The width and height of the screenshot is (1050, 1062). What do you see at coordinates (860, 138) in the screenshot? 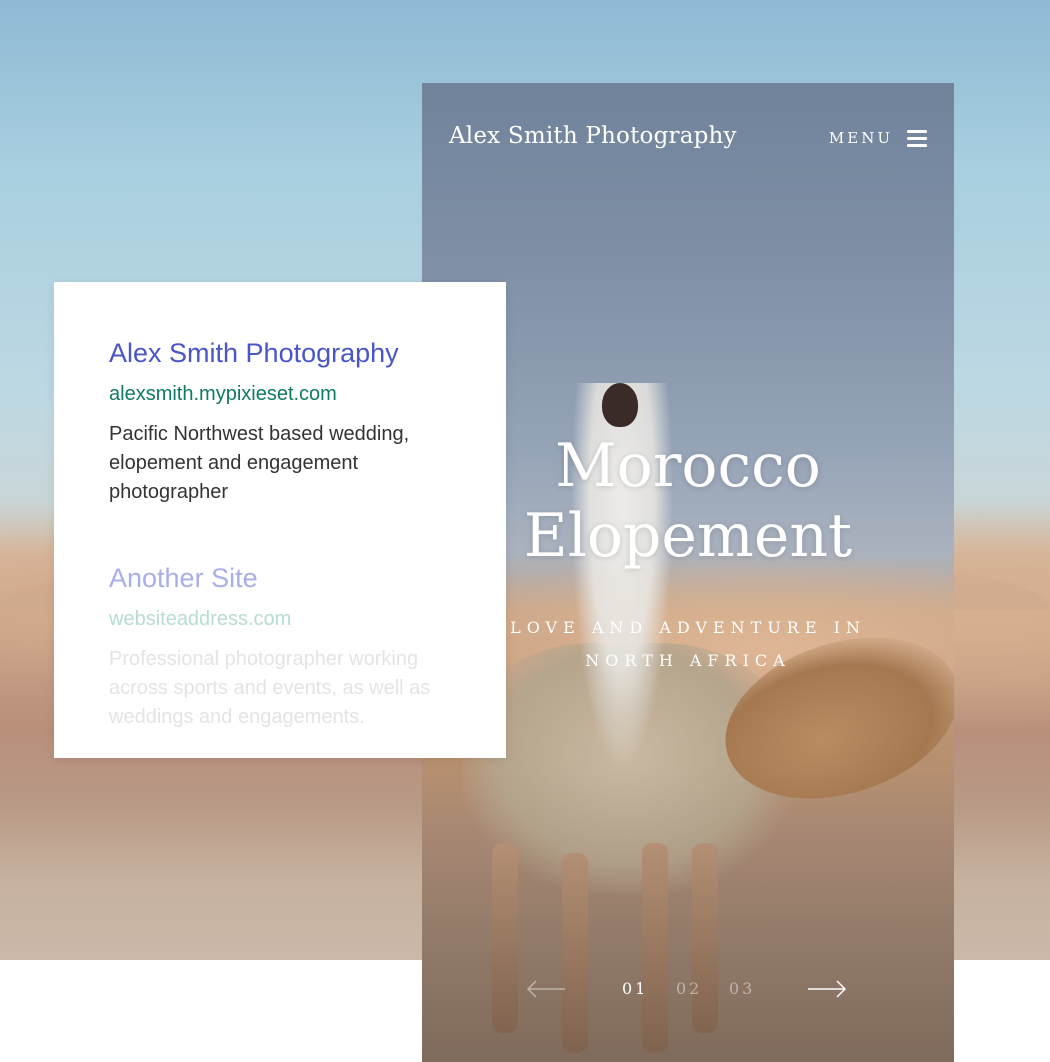
I see `menu-label: MENU` at bounding box center [860, 138].